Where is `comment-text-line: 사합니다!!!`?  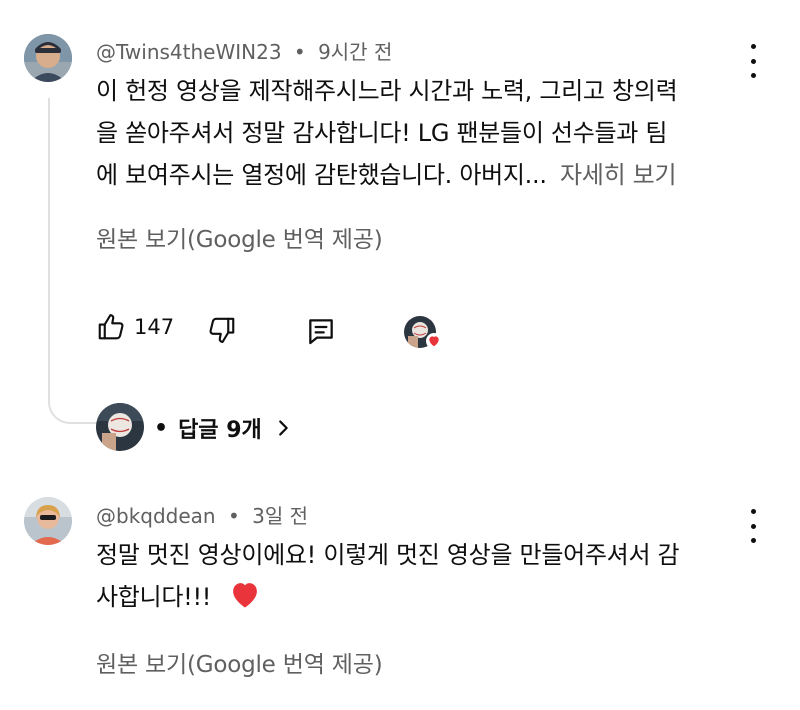 comment-text-line: 사합니다!!! is located at coordinates (154, 597).